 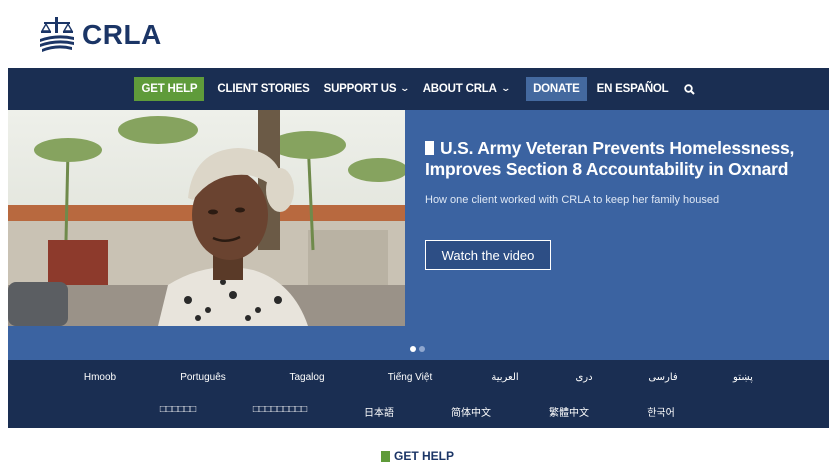 What do you see at coordinates (379, 411) in the screenshot?
I see `lang-japanese: 日本語` at bounding box center [379, 411].